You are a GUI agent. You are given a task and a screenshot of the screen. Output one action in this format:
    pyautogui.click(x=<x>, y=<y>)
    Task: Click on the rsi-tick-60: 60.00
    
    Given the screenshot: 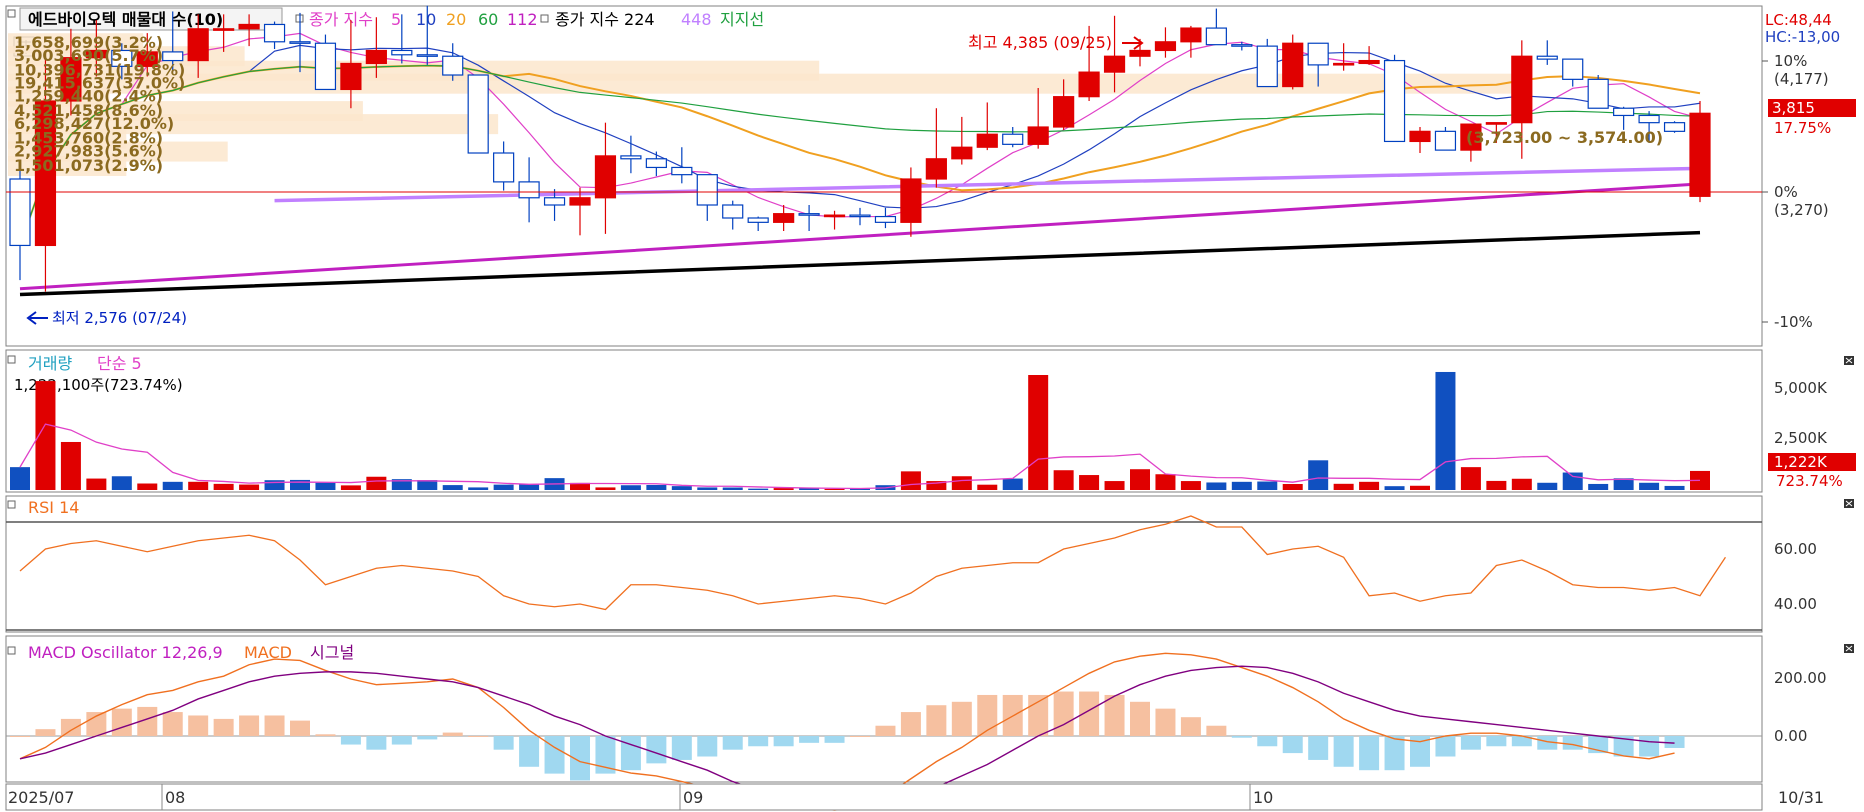 What is the action you would take?
    pyautogui.click(x=1795, y=549)
    